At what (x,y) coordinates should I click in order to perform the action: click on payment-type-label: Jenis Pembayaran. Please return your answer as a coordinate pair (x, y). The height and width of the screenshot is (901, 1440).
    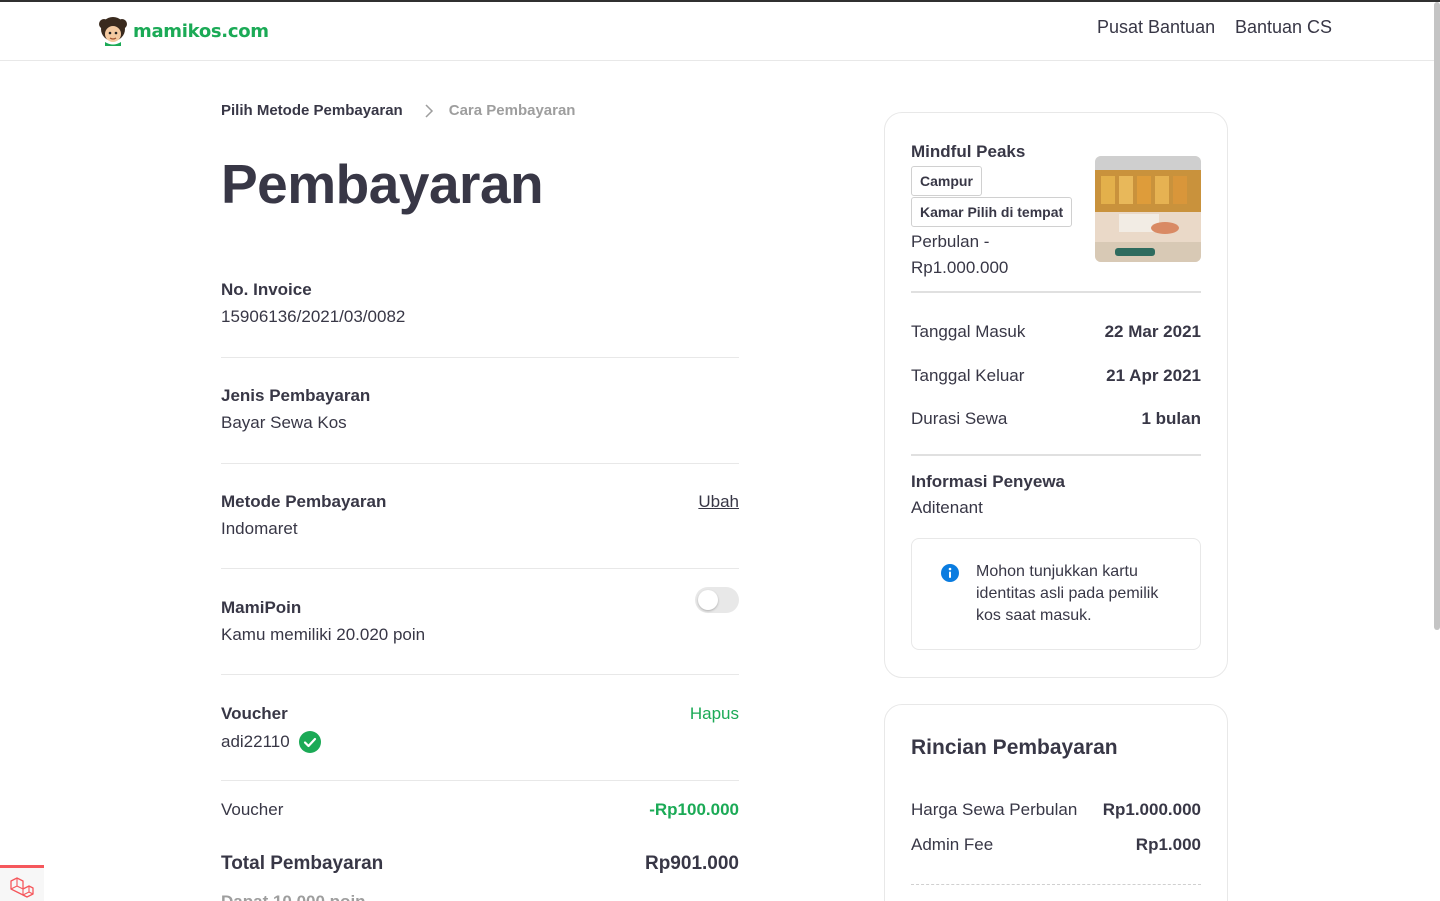
    Looking at the image, I should click on (296, 395).